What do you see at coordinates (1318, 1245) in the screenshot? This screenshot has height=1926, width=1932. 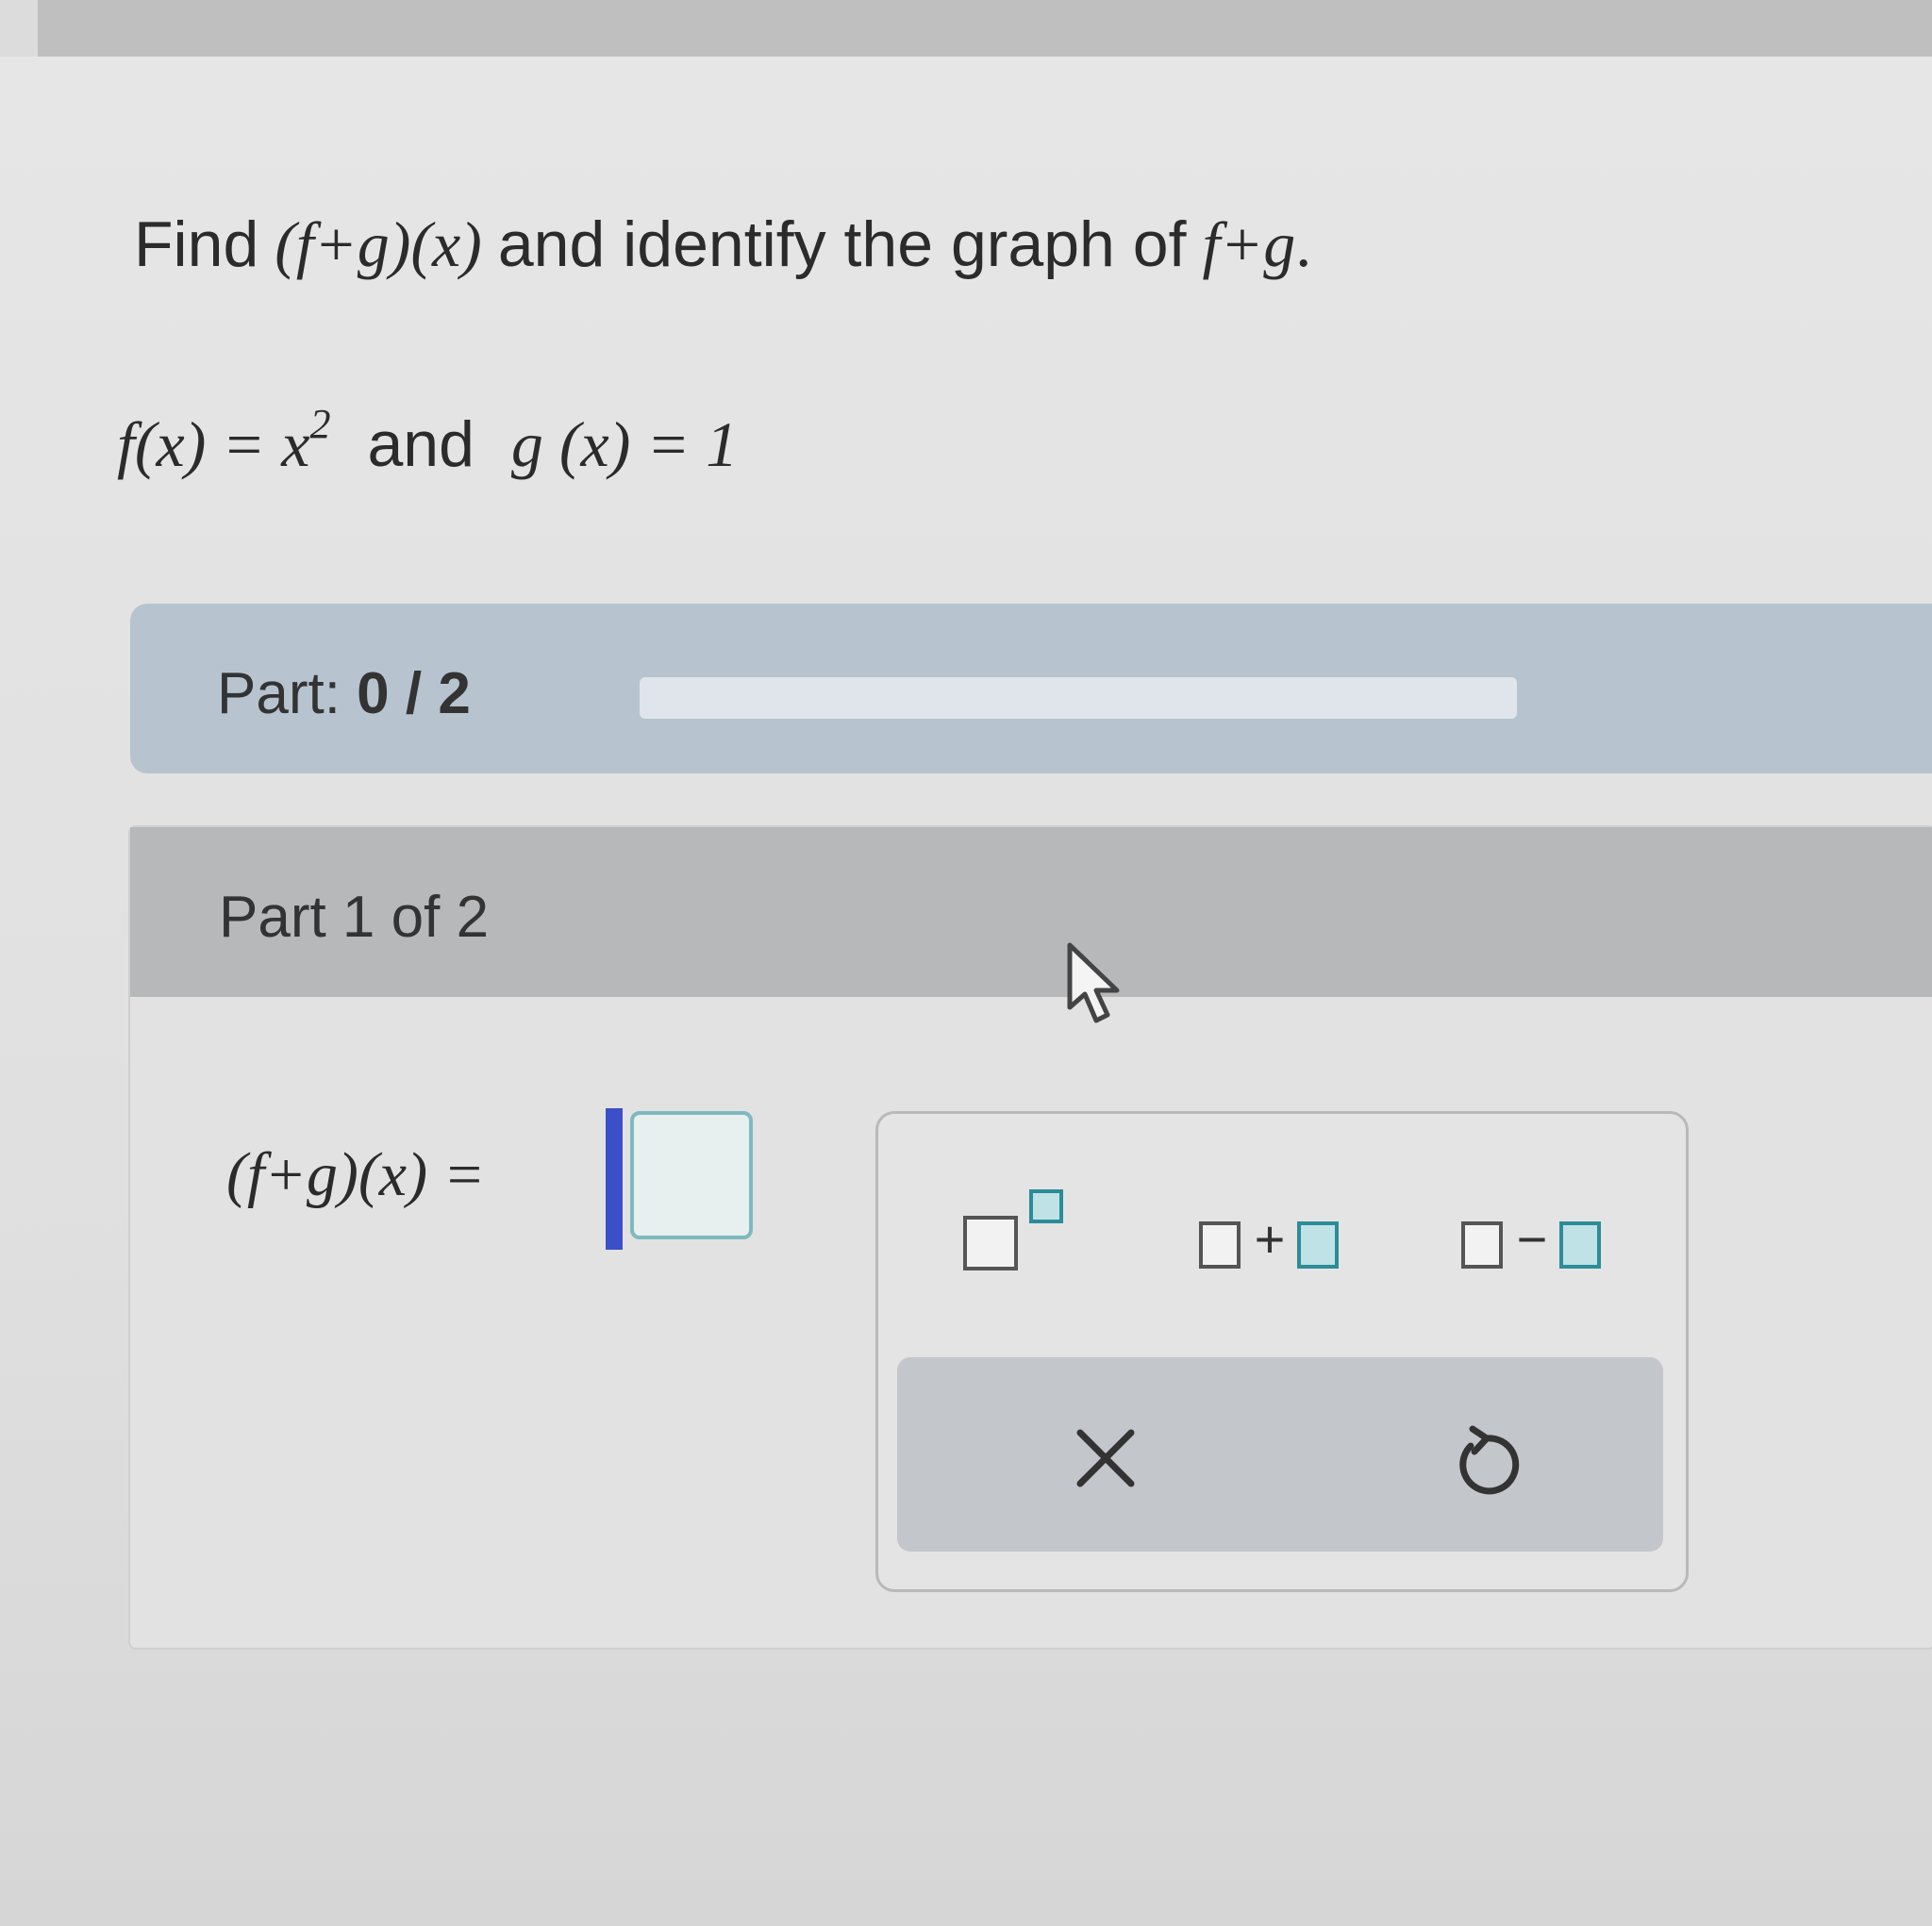 I see `addition-slot` at bounding box center [1318, 1245].